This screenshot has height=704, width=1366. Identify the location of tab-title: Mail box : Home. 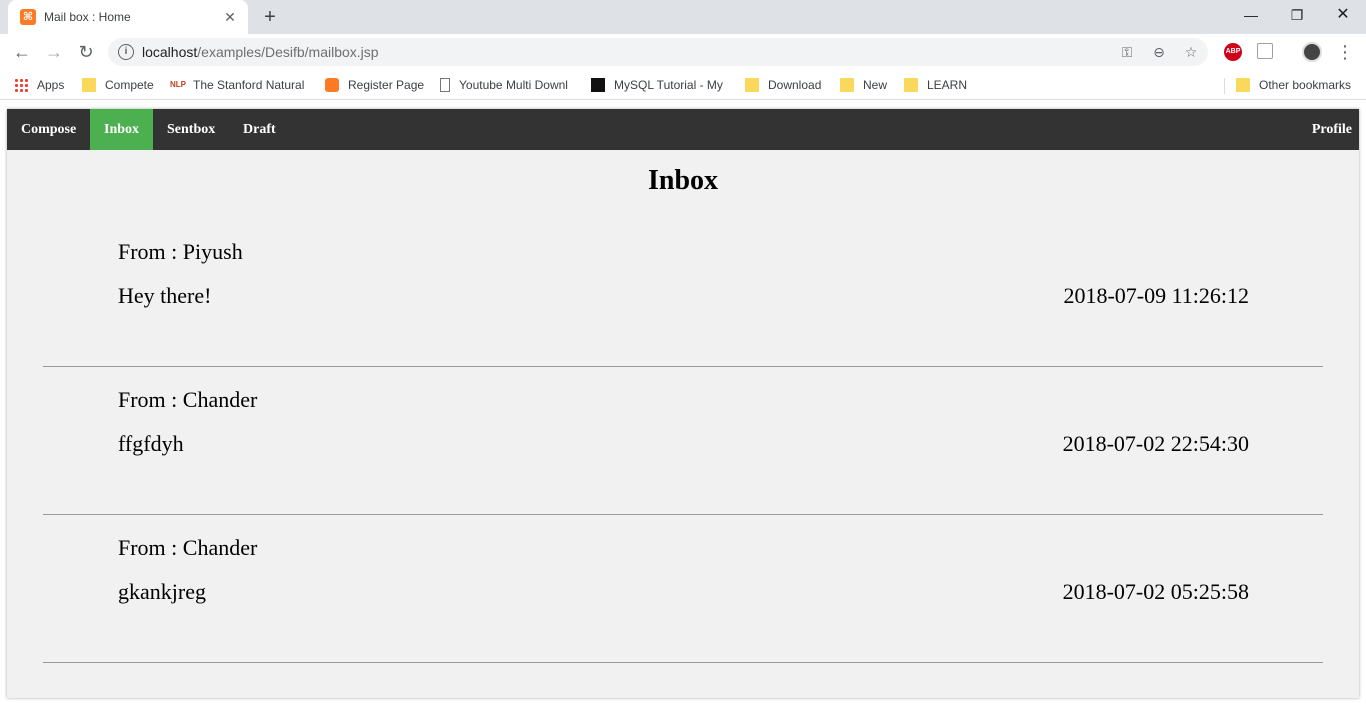
(87, 17).